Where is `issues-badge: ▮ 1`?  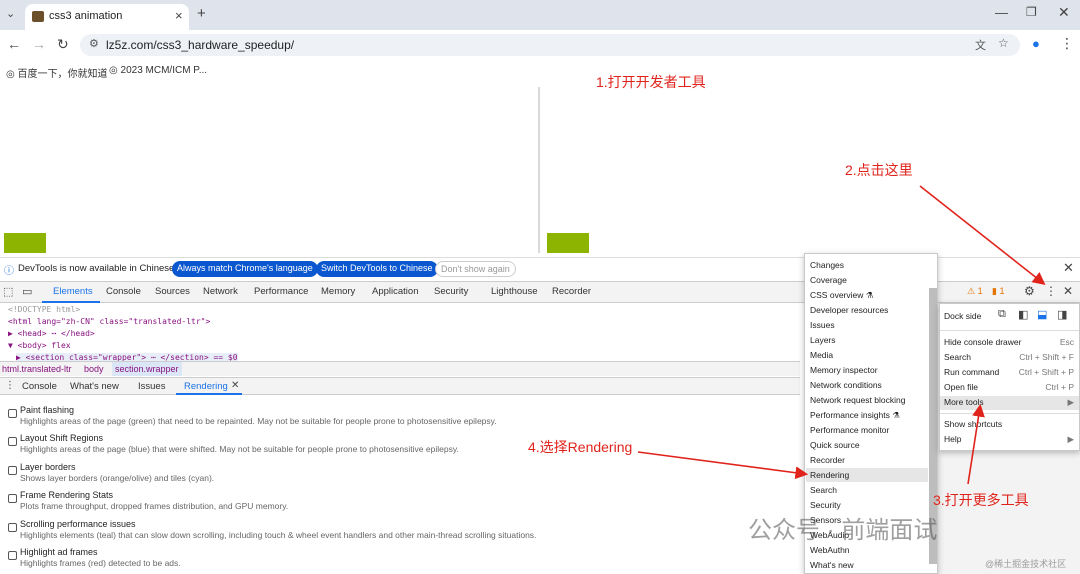
issues-badge: ▮ 1 is located at coordinates (998, 291).